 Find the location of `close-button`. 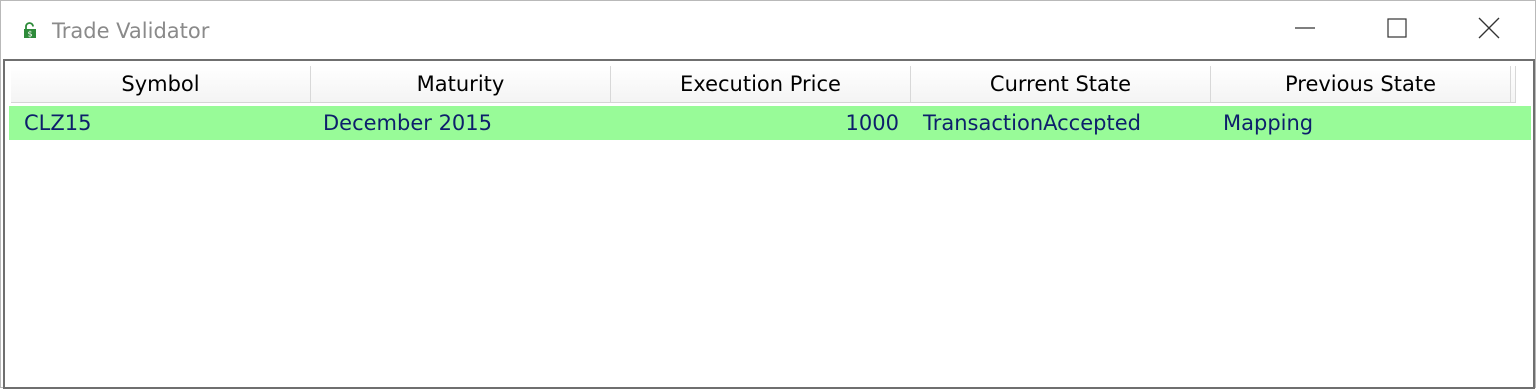

close-button is located at coordinates (1489, 30).